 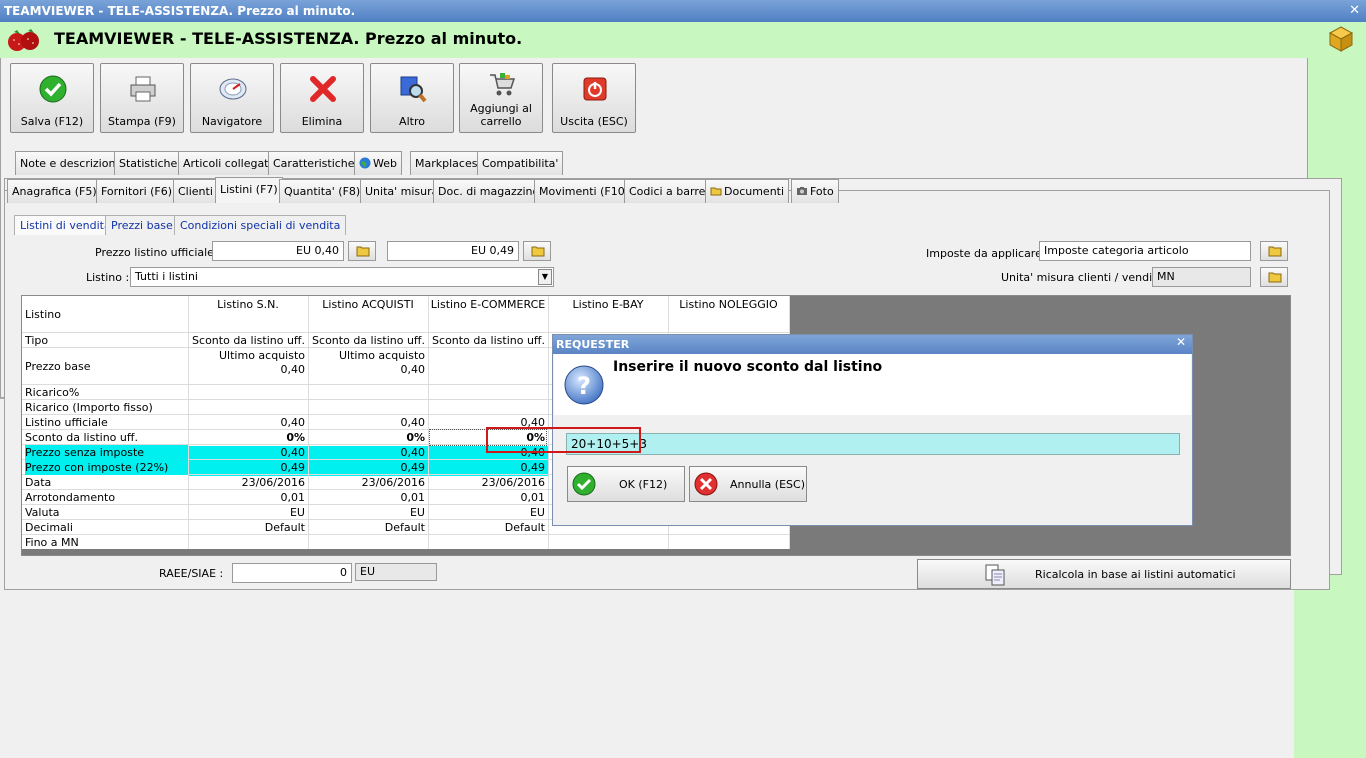 What do you see at coordinates (292, 573) in the screenshot?
I see `raee-field: 0` at bounding box center [292, 573].